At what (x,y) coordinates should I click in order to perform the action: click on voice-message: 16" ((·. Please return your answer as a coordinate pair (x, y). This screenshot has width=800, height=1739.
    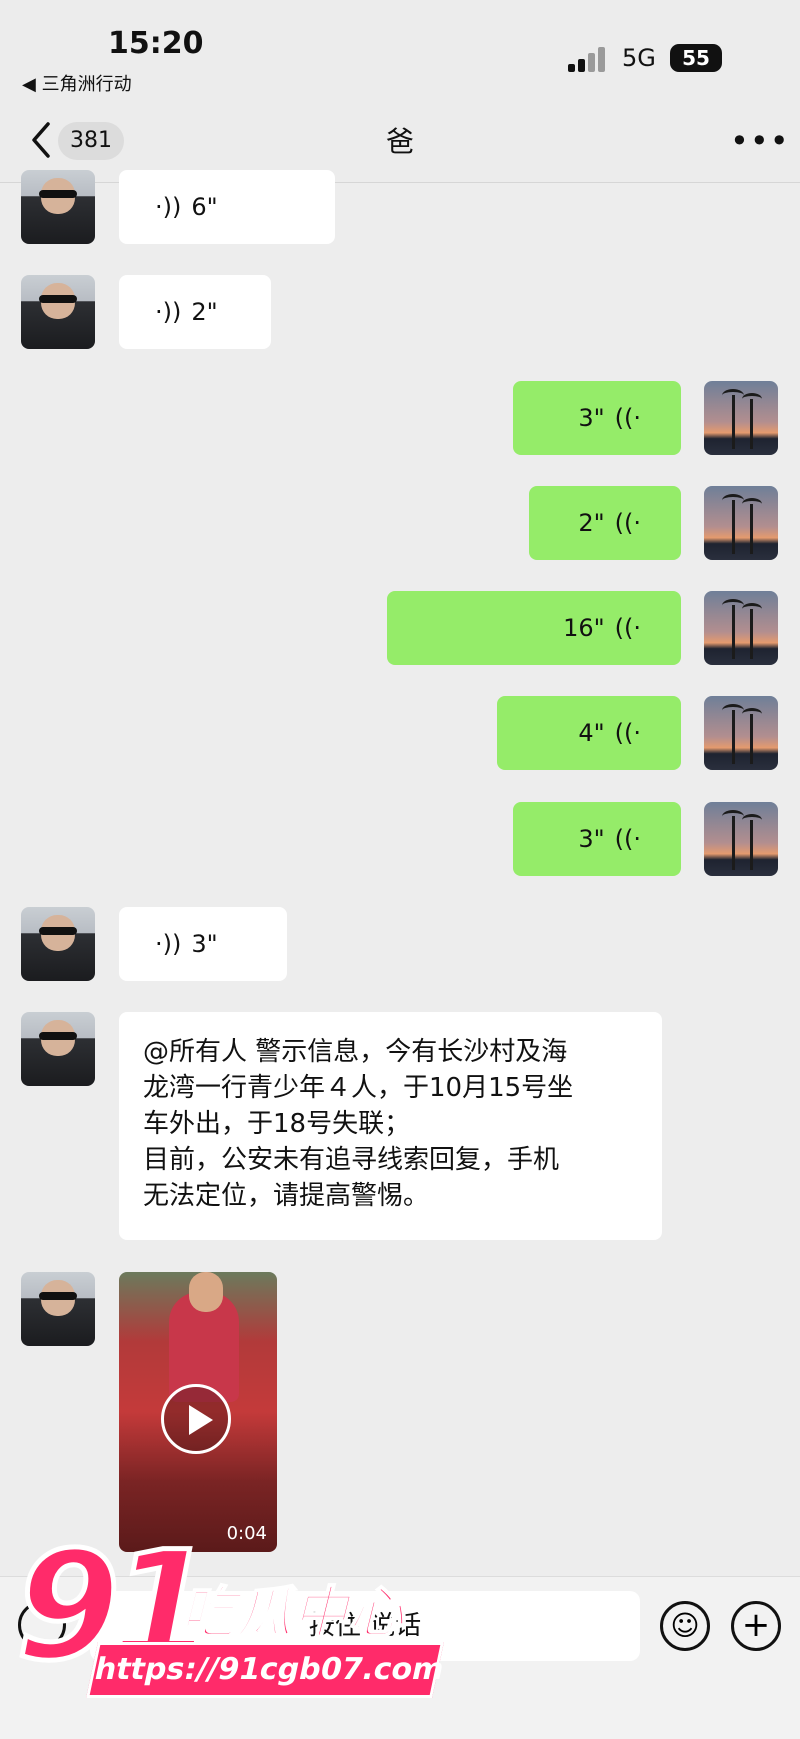
    Looking at the image, I should click on (534, 628).